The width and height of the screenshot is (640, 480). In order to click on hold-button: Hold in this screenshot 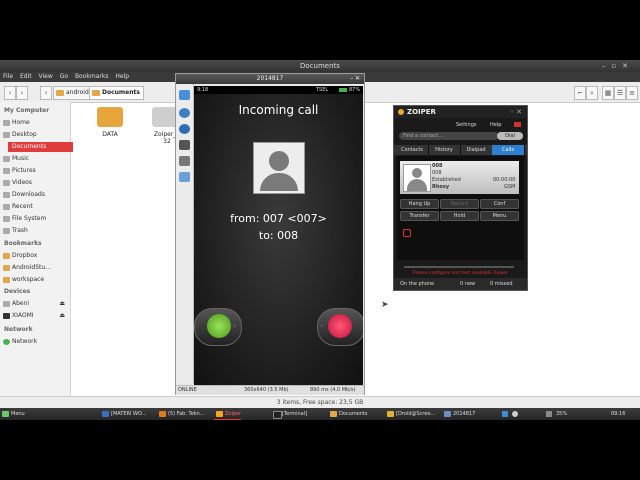, I will do `click(459, 216)`.